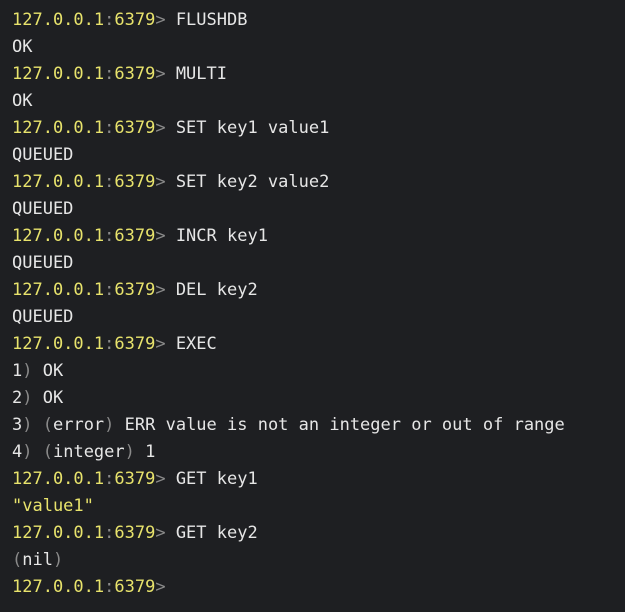  Describe the element at coordinates (216, 236) in the screenshot. I see `command-text: INCR key1` at that location.